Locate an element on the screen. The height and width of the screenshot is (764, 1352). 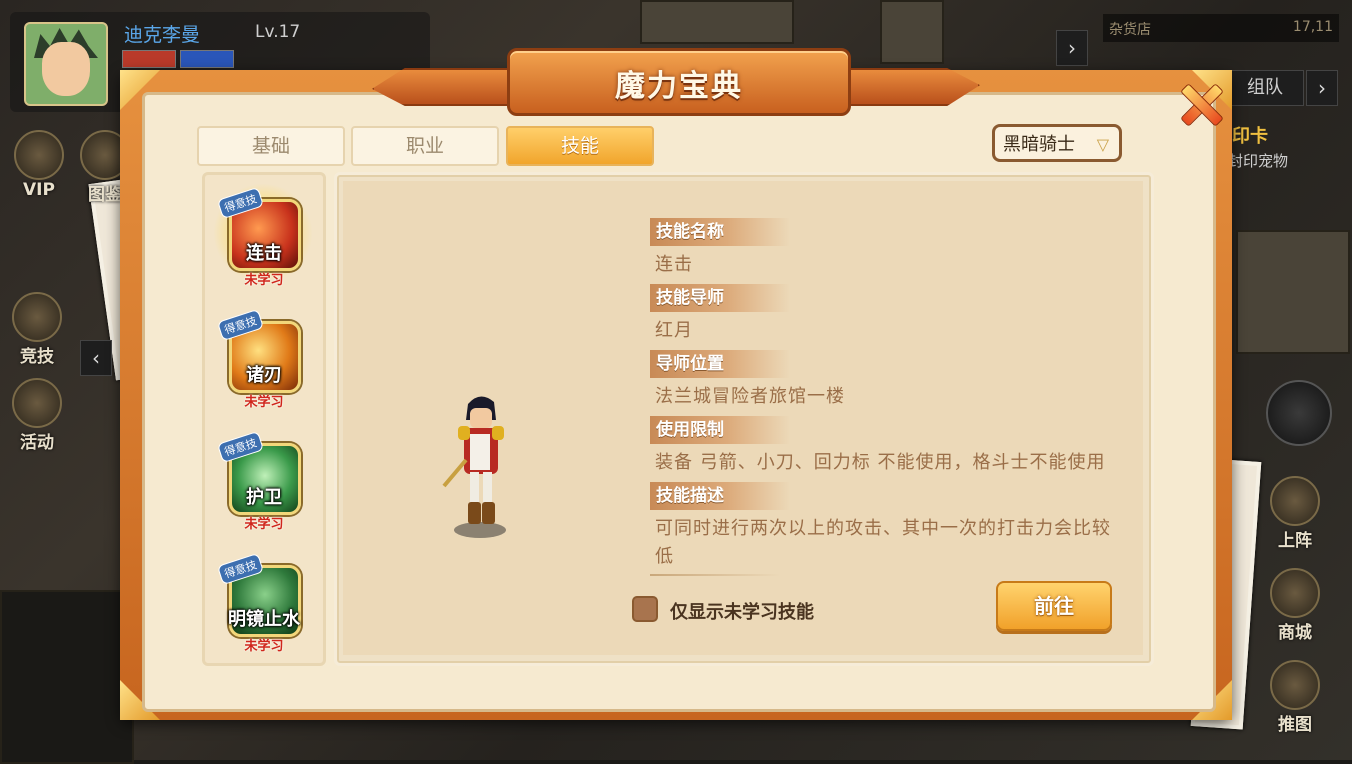
chevron-left-icon: ‹ is located at coordinates (96, 358).